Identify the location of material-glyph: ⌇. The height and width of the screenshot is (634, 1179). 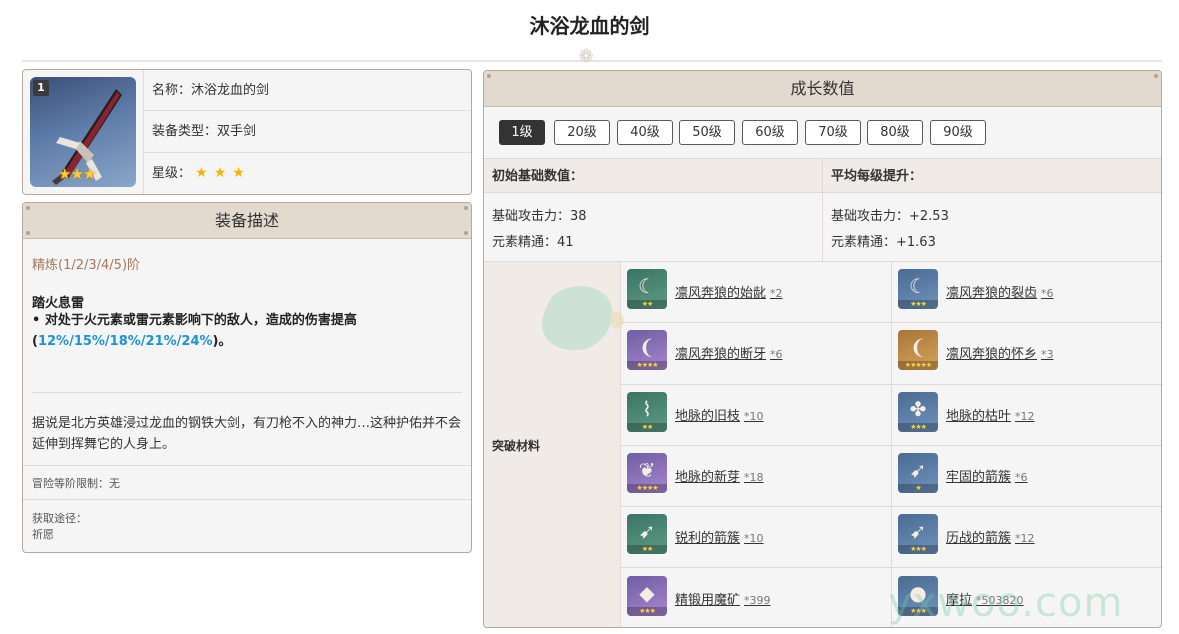
(647, 408).